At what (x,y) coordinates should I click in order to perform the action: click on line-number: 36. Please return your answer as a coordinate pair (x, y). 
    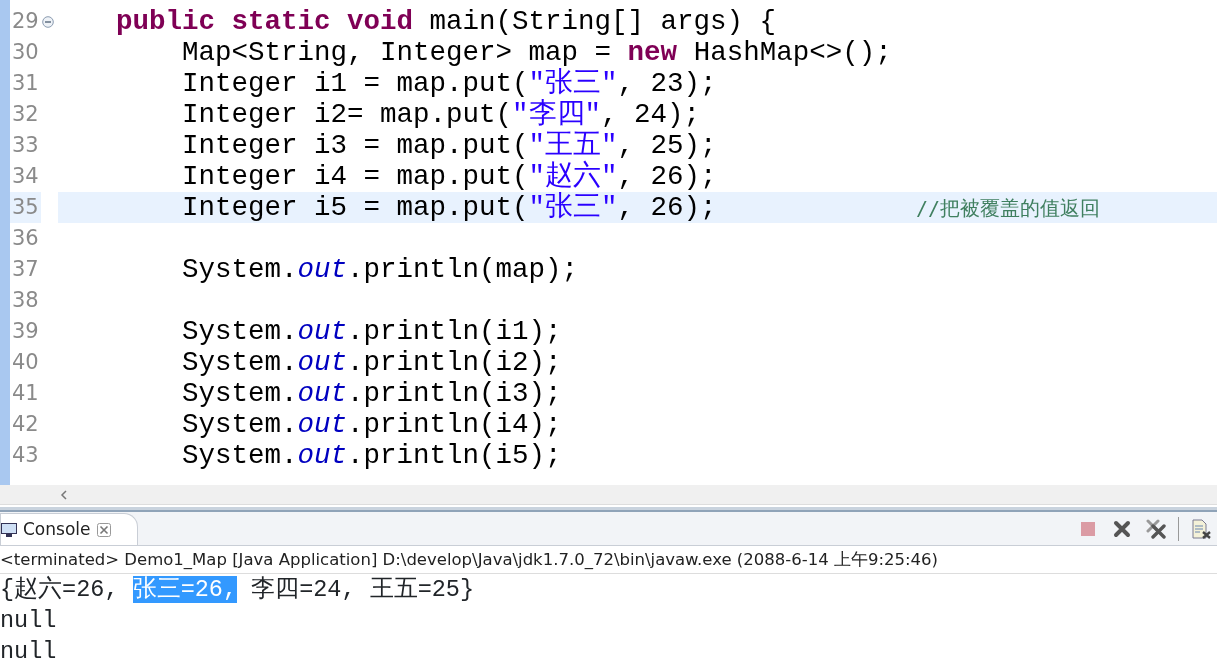
    Looking at the image, I should click on (25, 238).